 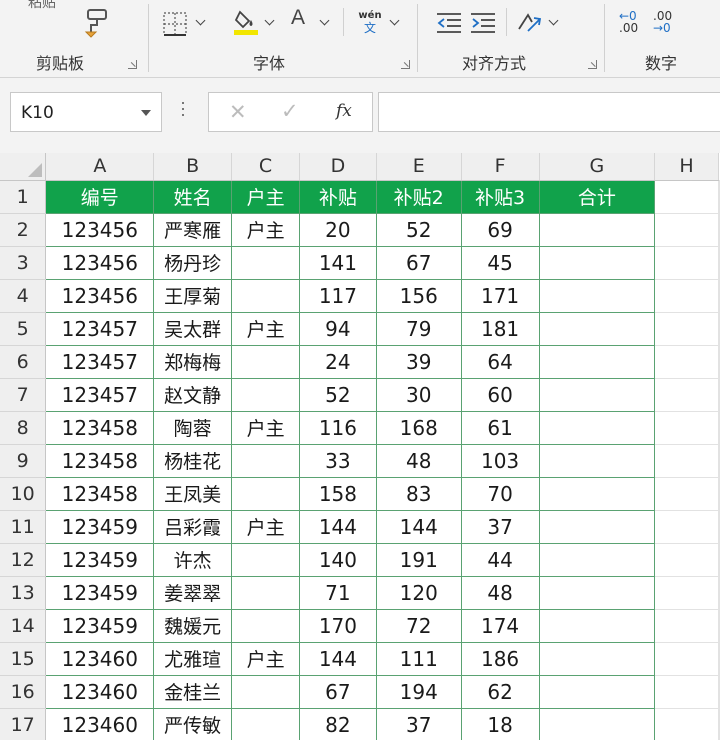 What do you see at coordinates (23, 329) in the screenshot?
I see `row-header: 5` at bounding box center [23, 329].